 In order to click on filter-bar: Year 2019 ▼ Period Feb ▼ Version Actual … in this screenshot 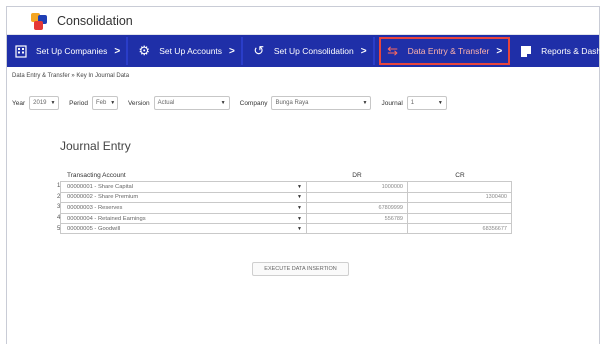, I will do `click(234, 103)`.